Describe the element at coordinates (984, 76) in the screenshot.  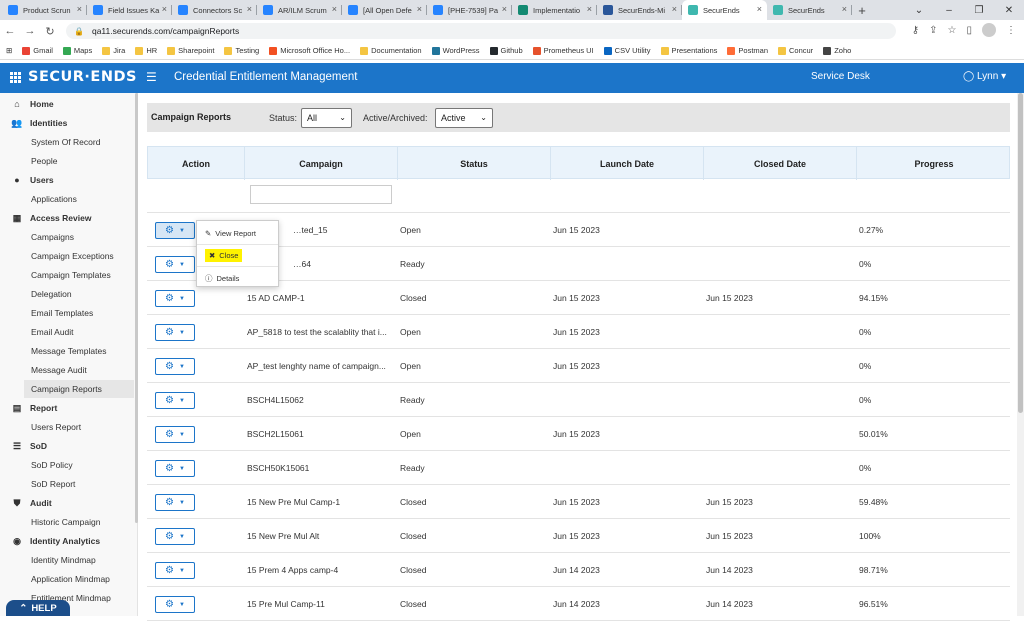
I see `user-menu: ◯ Lynn ▾` at that location.